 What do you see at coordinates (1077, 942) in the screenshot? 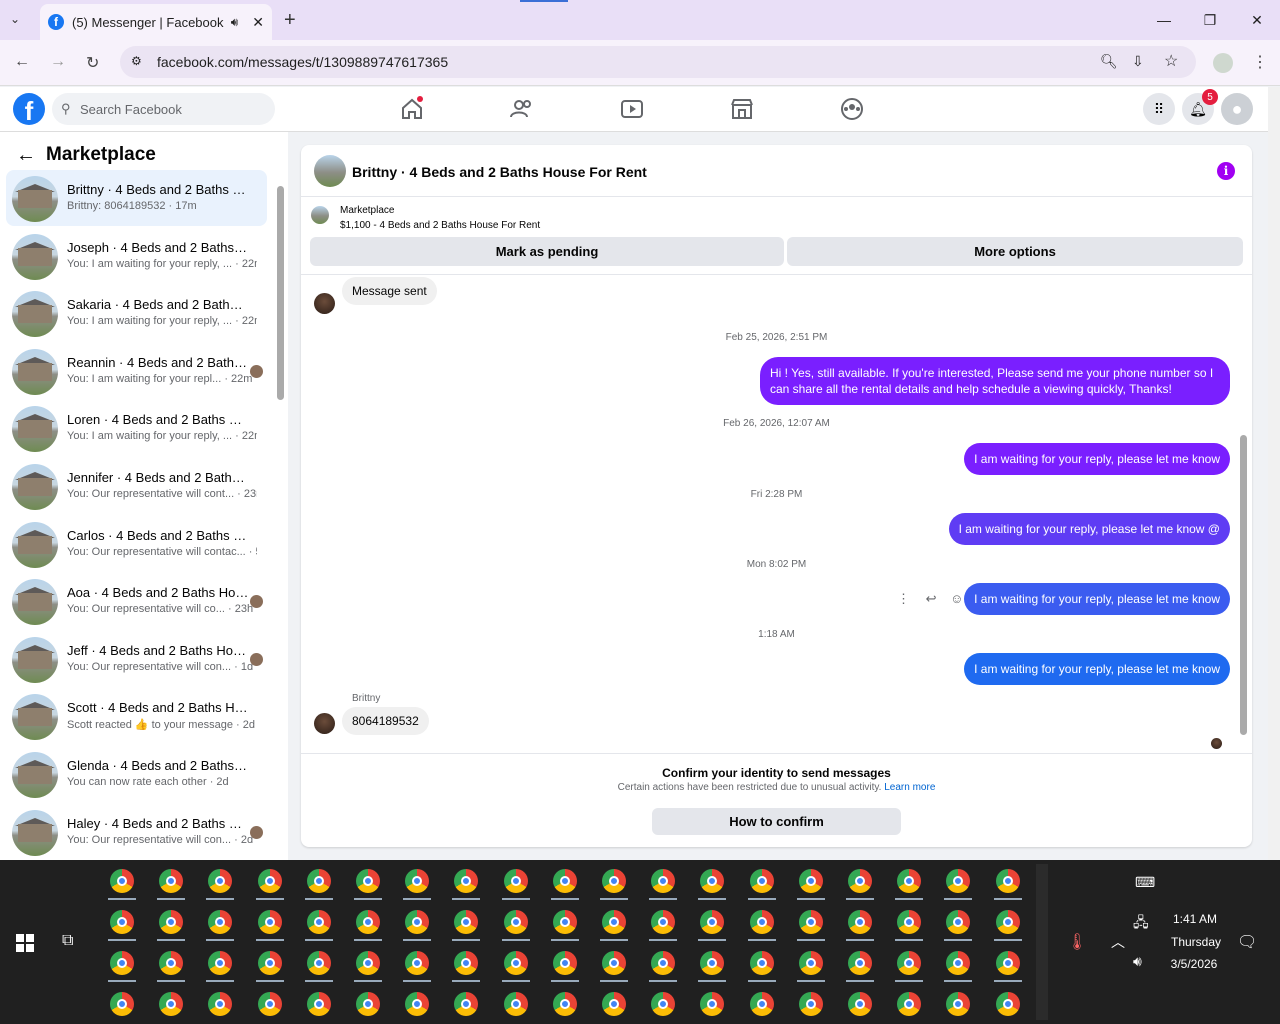
I see `temperature-icon: 🌡︎` at bounding box center [1077, 942].